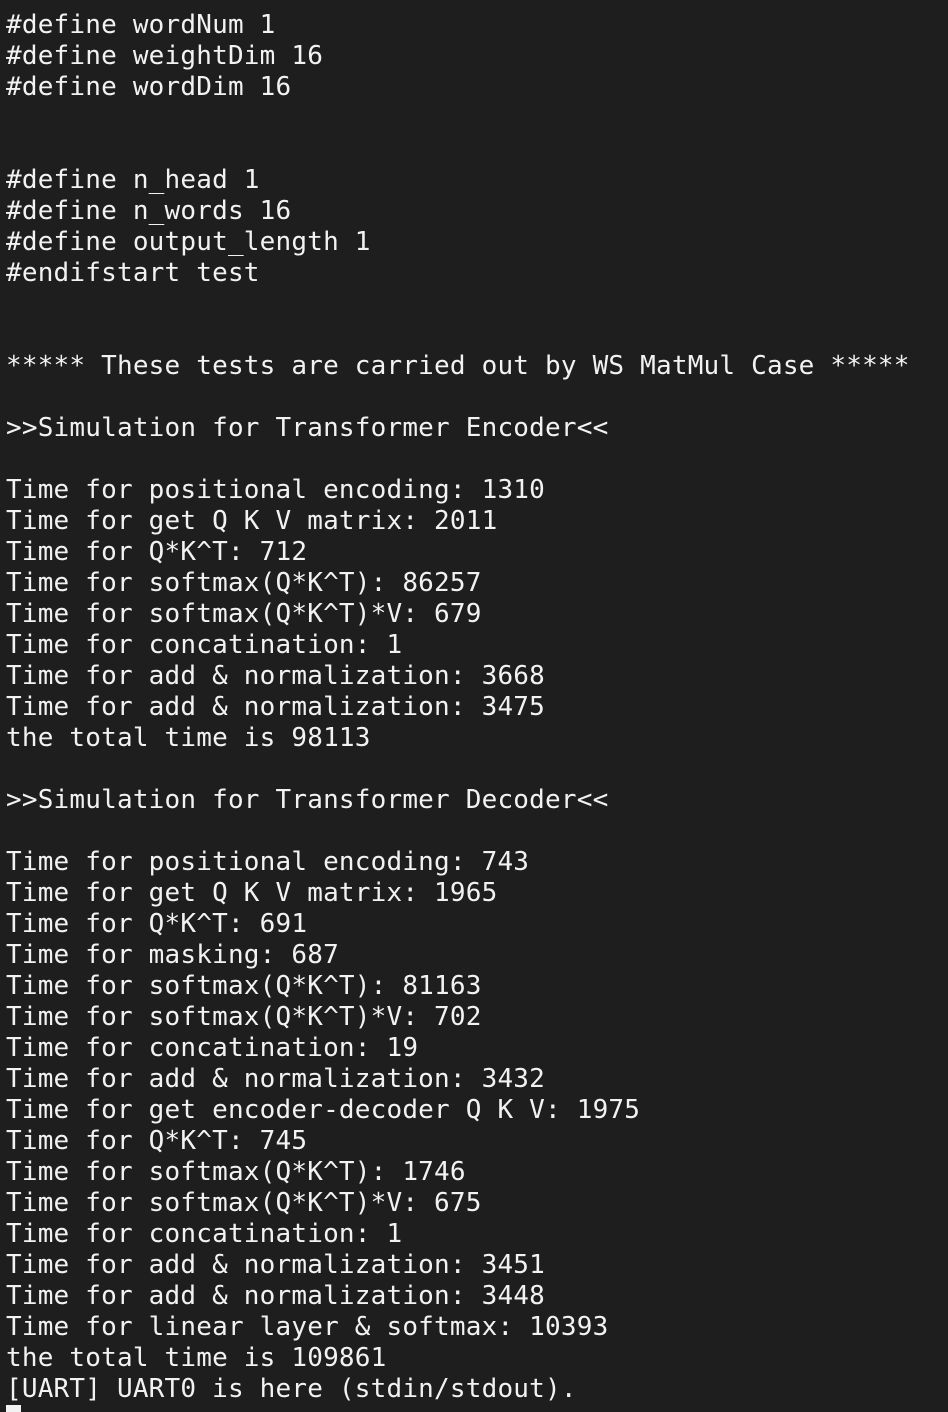 Image resolution: width=948 pixels, height=1412 pixels. What do you see at coordinates (276, 676) in the screenshot?
I see `terminal-line: Time for add & normalization: 3668` at bounding box center [276, 676].